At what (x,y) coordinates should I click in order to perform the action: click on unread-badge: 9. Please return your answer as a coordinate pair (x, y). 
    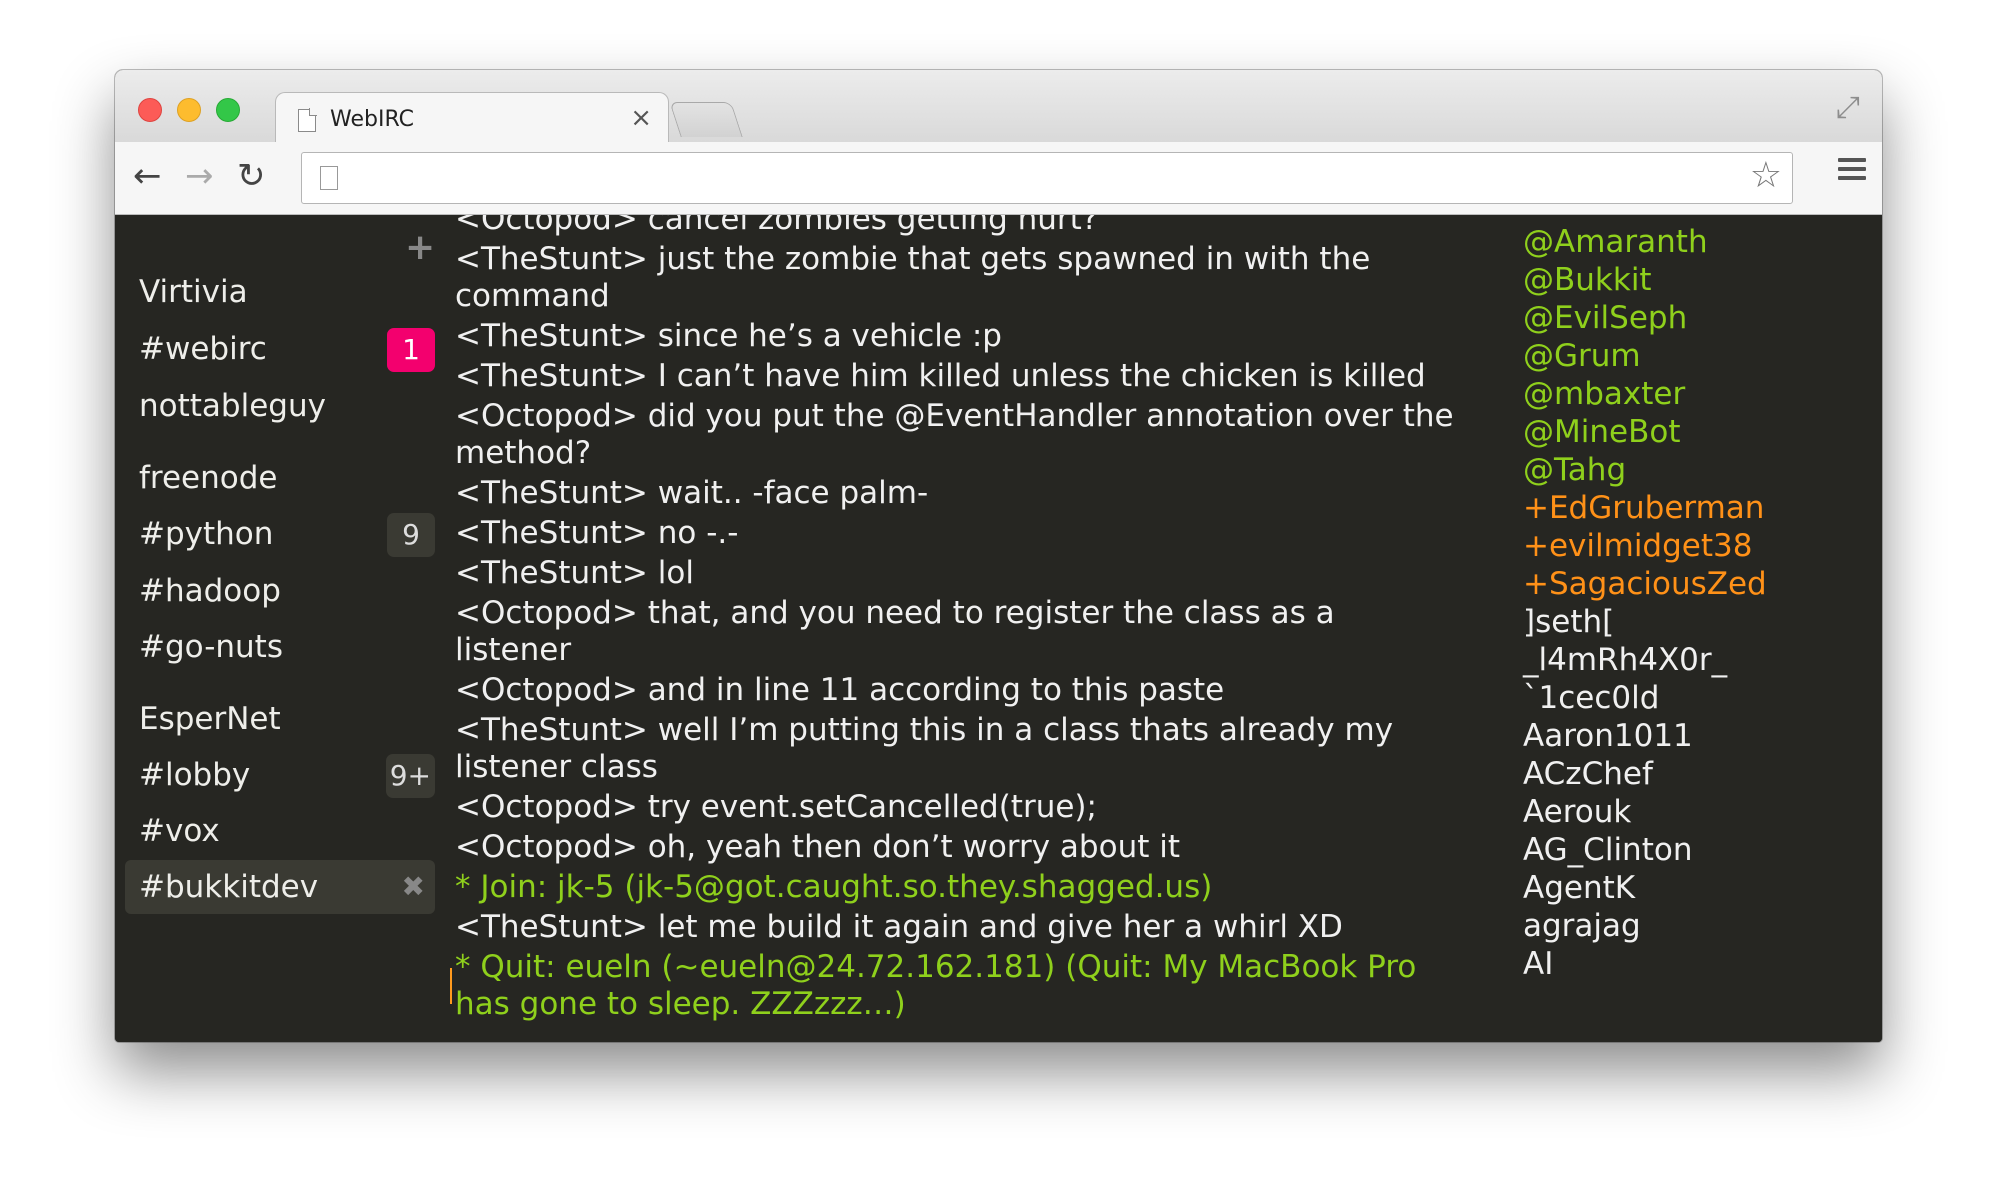
    Looking at the image, I should click on (411, 535).